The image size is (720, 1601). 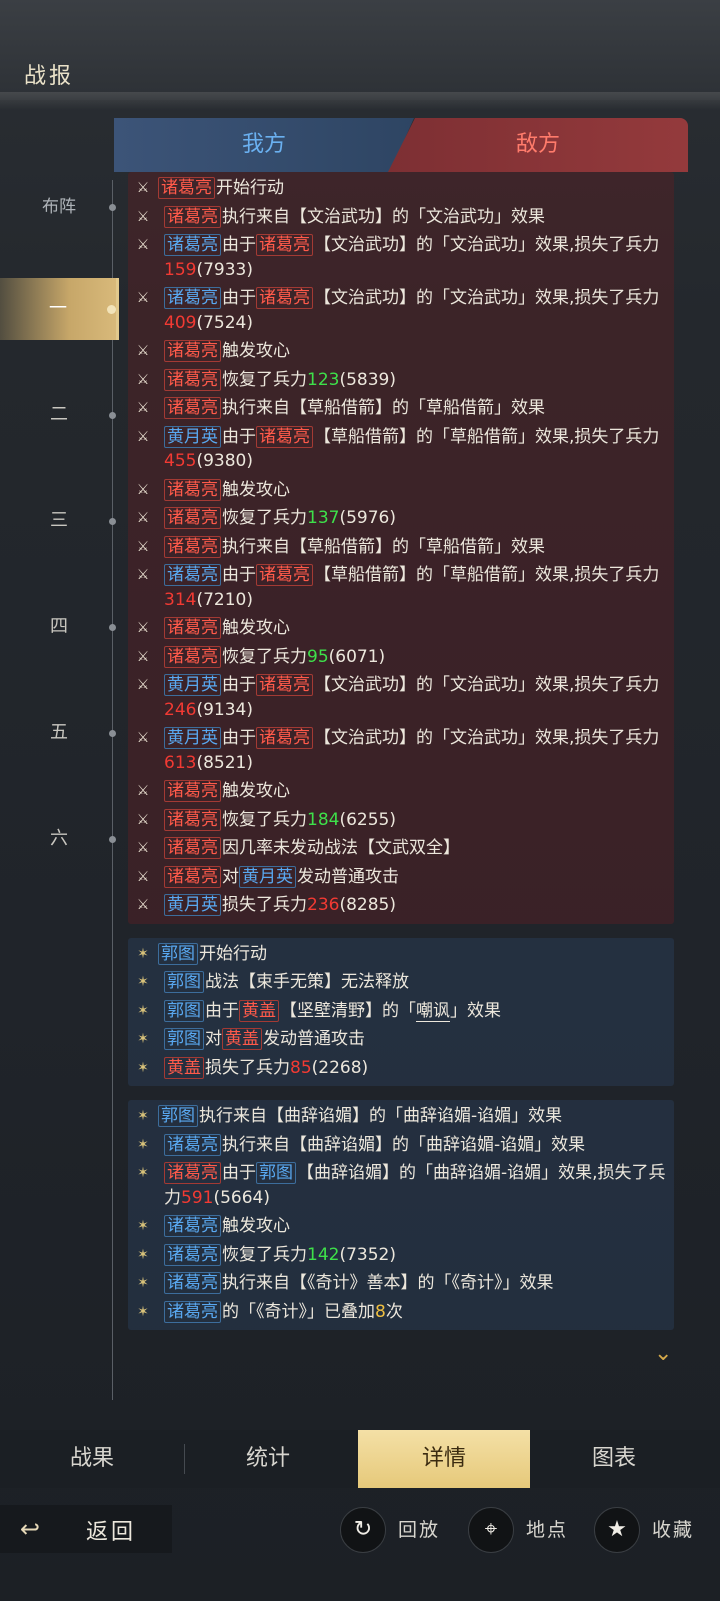 I want to click on value-number: 137, so click(x=323, y=518).